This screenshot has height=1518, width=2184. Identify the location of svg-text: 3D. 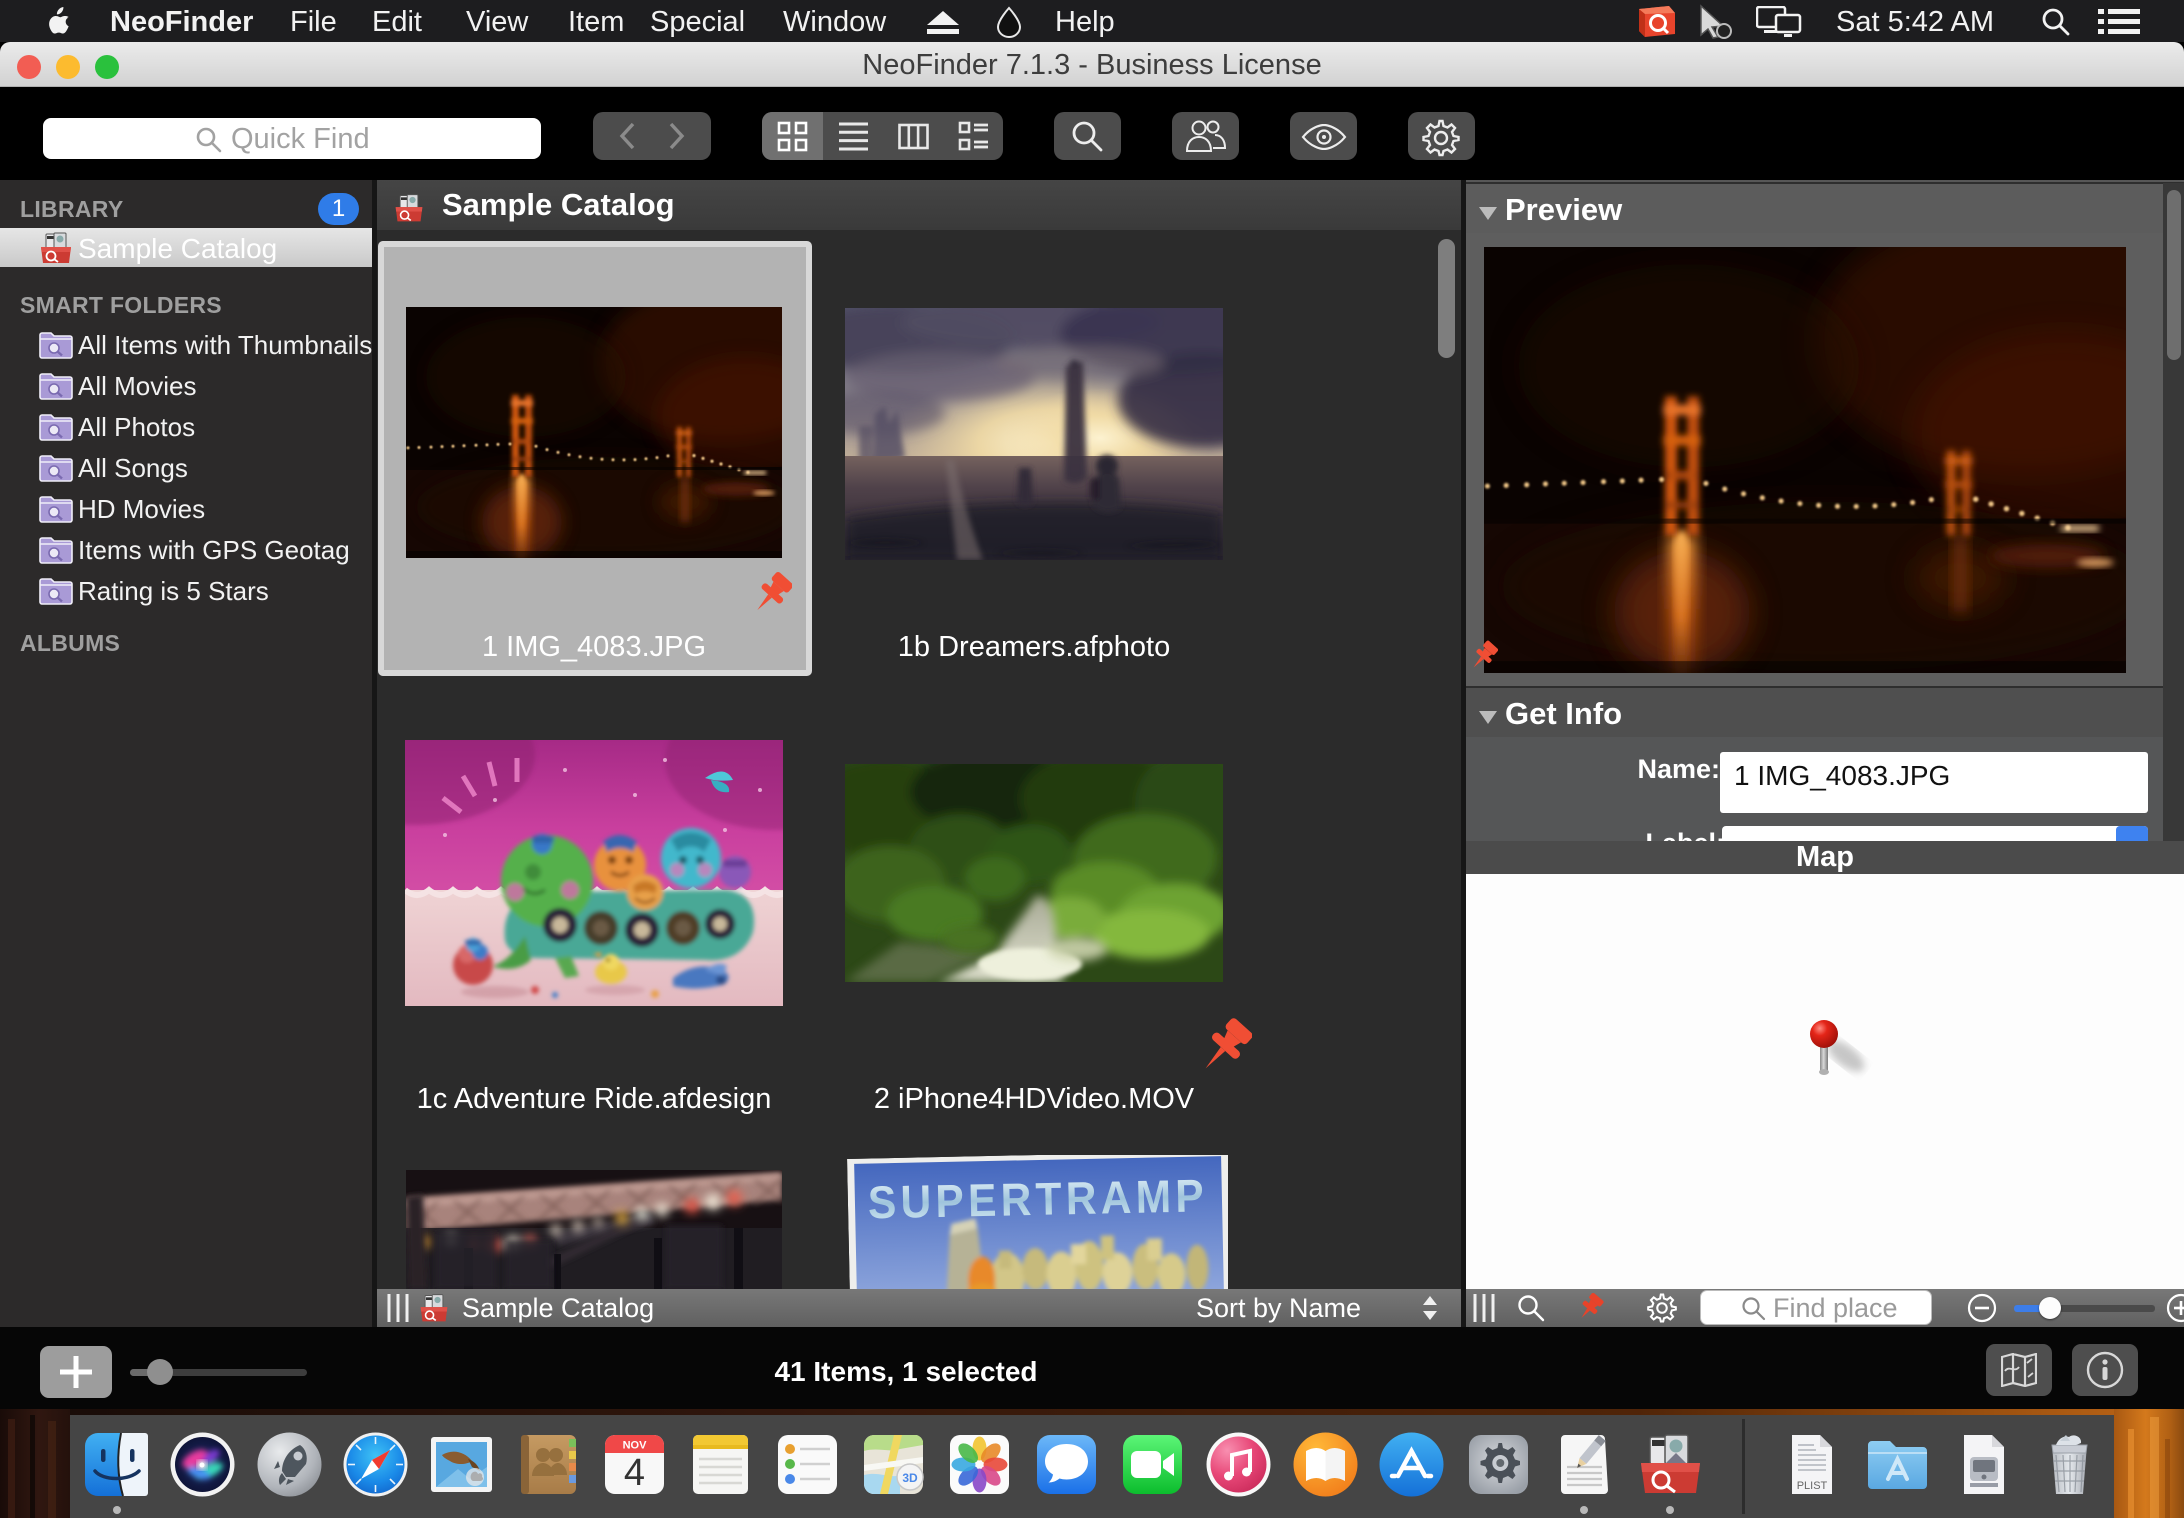
(910, 1478).